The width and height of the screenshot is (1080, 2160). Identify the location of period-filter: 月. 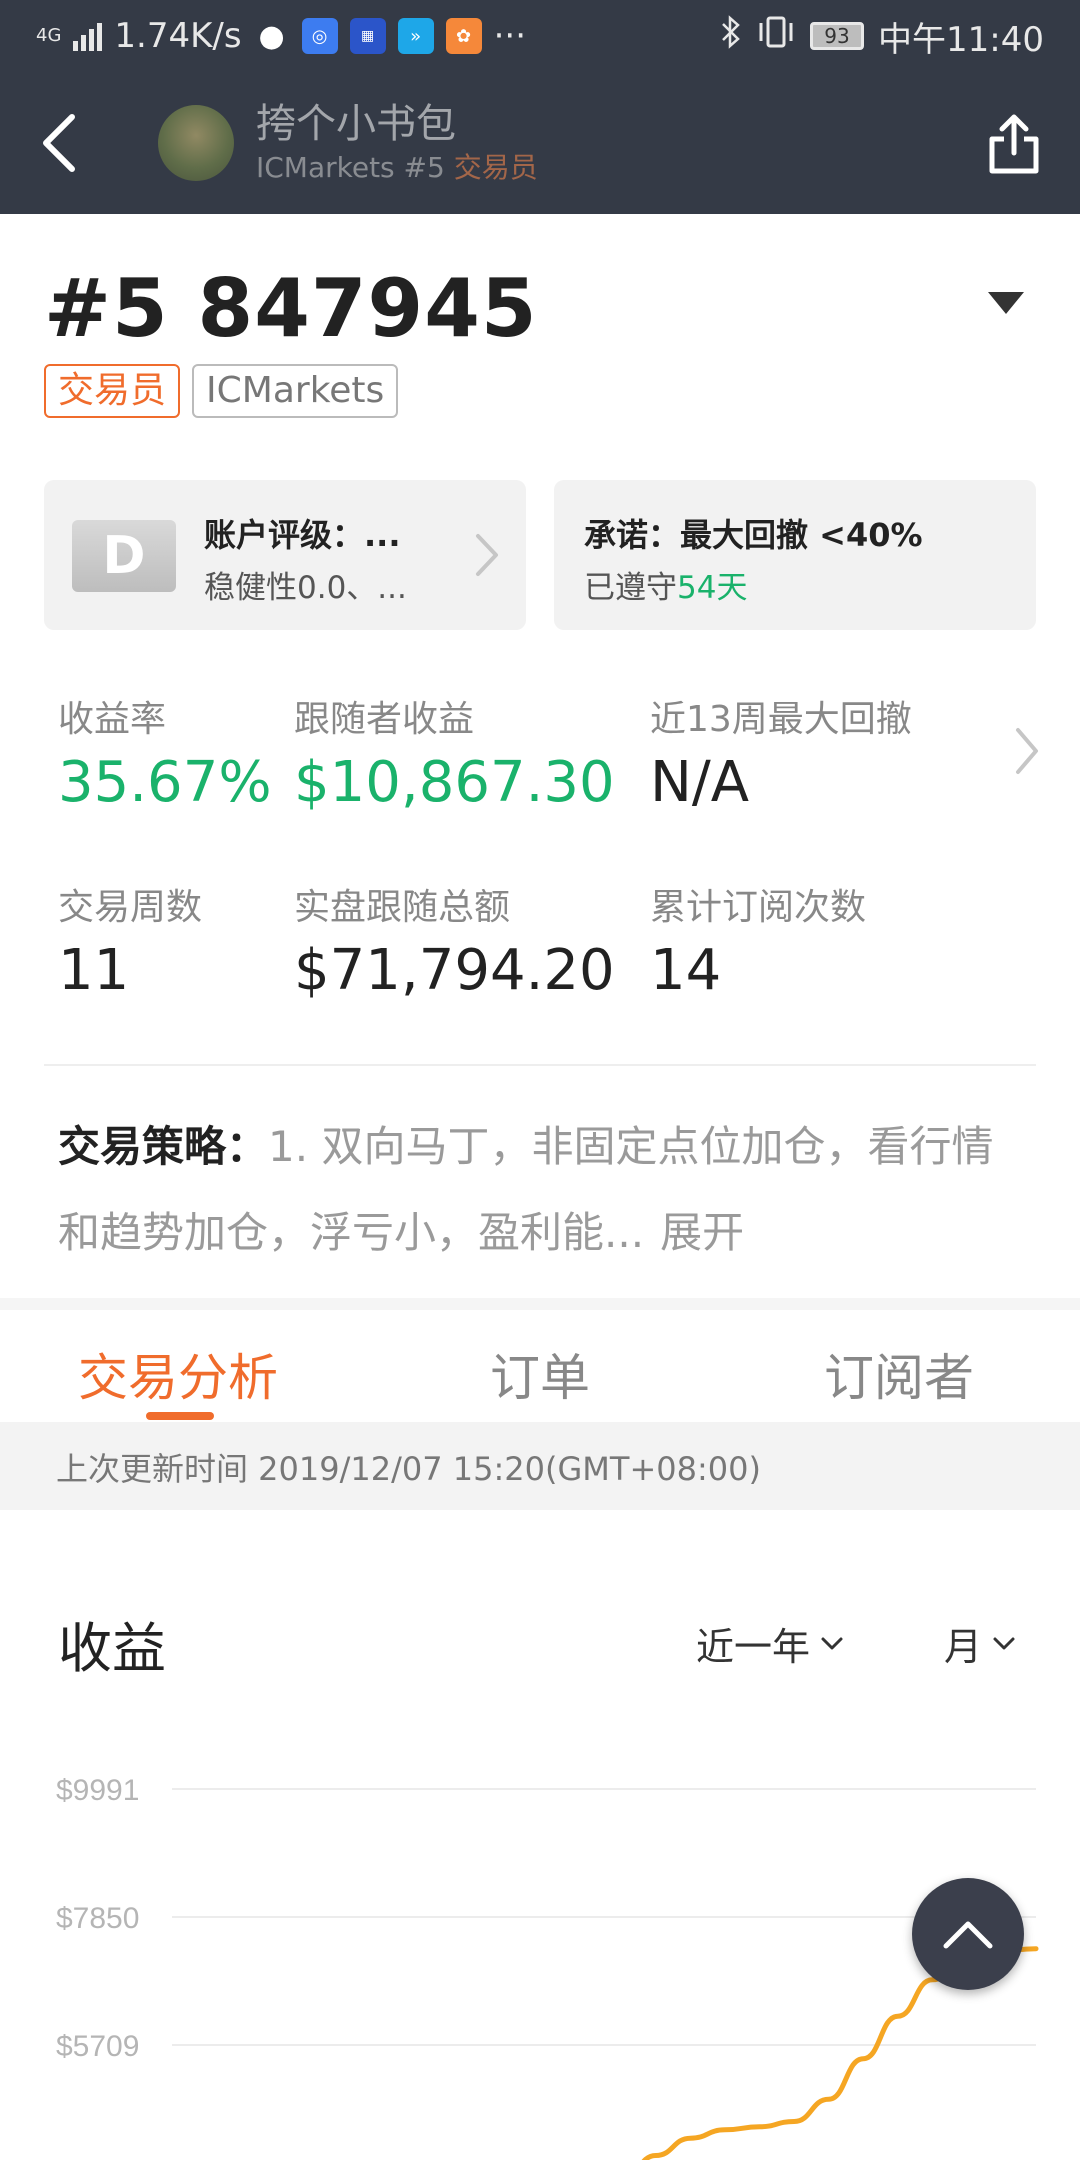
(980, 1643).